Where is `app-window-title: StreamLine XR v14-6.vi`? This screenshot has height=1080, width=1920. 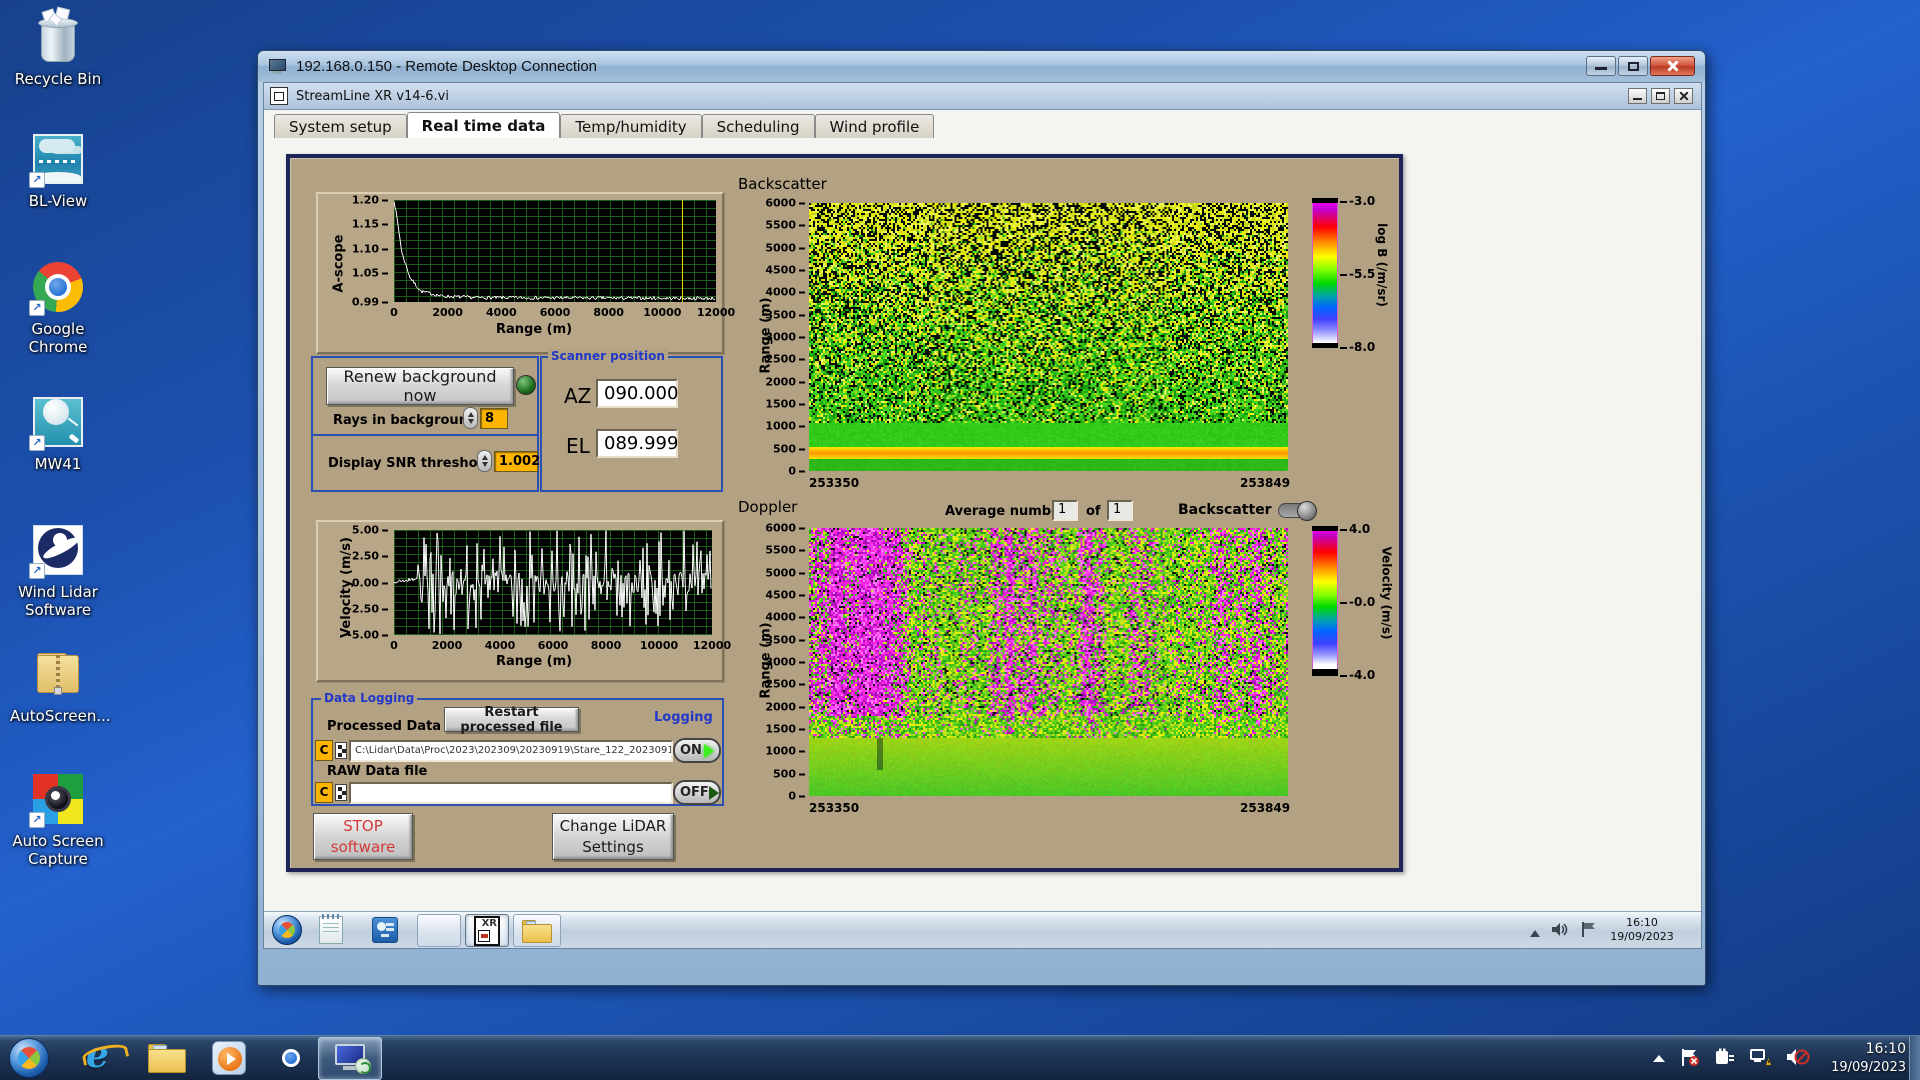
app-window-title: StreamLine XR v14-6.vi is located at coordinates (372, 96).